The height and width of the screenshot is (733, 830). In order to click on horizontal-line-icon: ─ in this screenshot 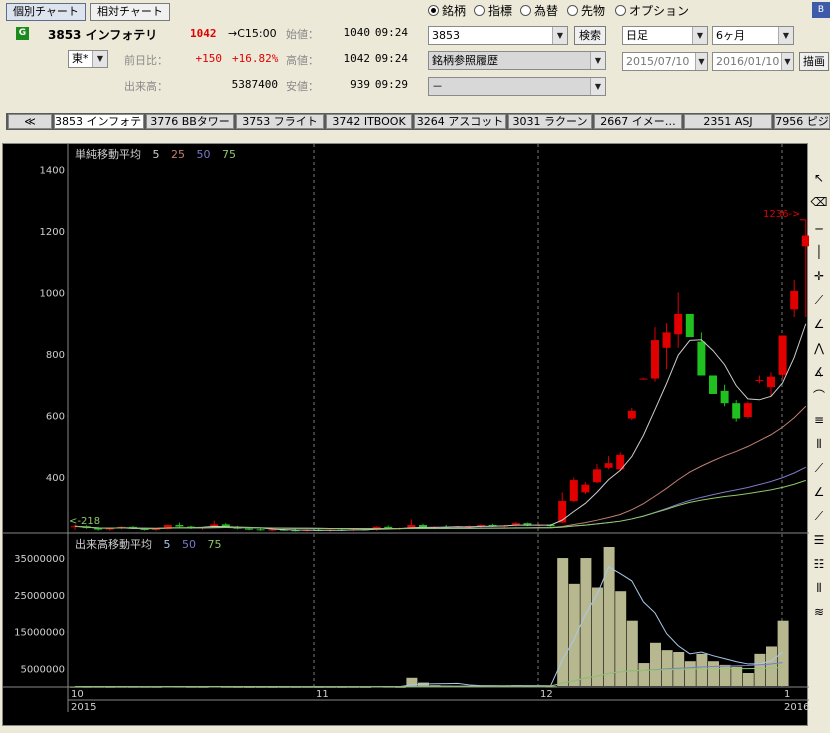, I will do `click(819, 229)`.